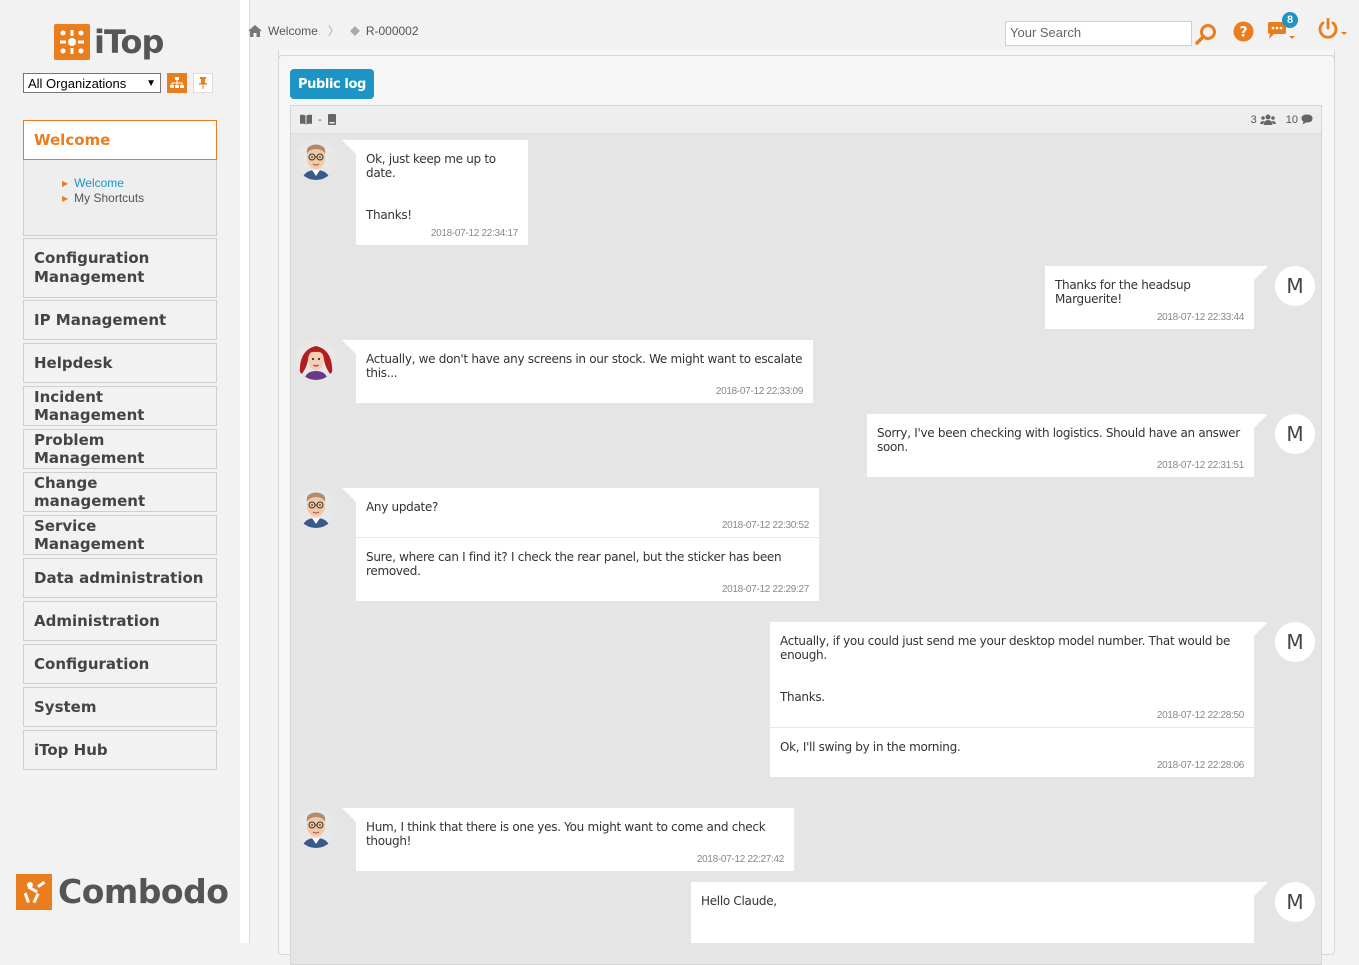  Describe the element at coordinates (474, 233) in the screenshot. I see `log-entry-date: 2018-07-12 22:34:17` at that location.